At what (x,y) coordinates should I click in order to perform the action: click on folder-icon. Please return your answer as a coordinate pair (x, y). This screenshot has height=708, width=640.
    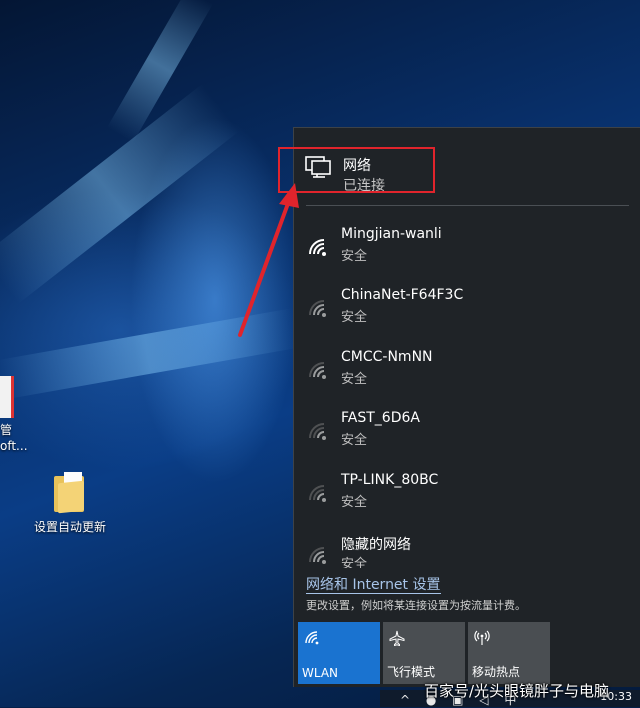
    Looking at the image, I should click on (70, 493).